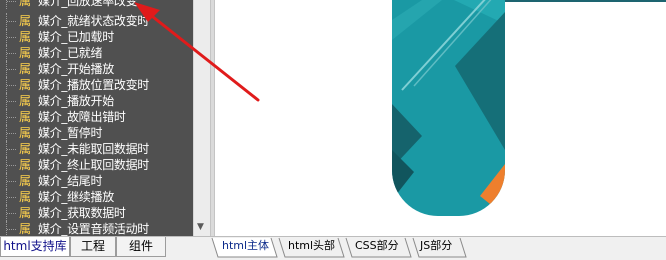 The height and width of the screenshot is (260, 666). What do you see at coordinates (448, 108) in the screenshot?
I see `device-graphic` at bounding box center [448, 108].